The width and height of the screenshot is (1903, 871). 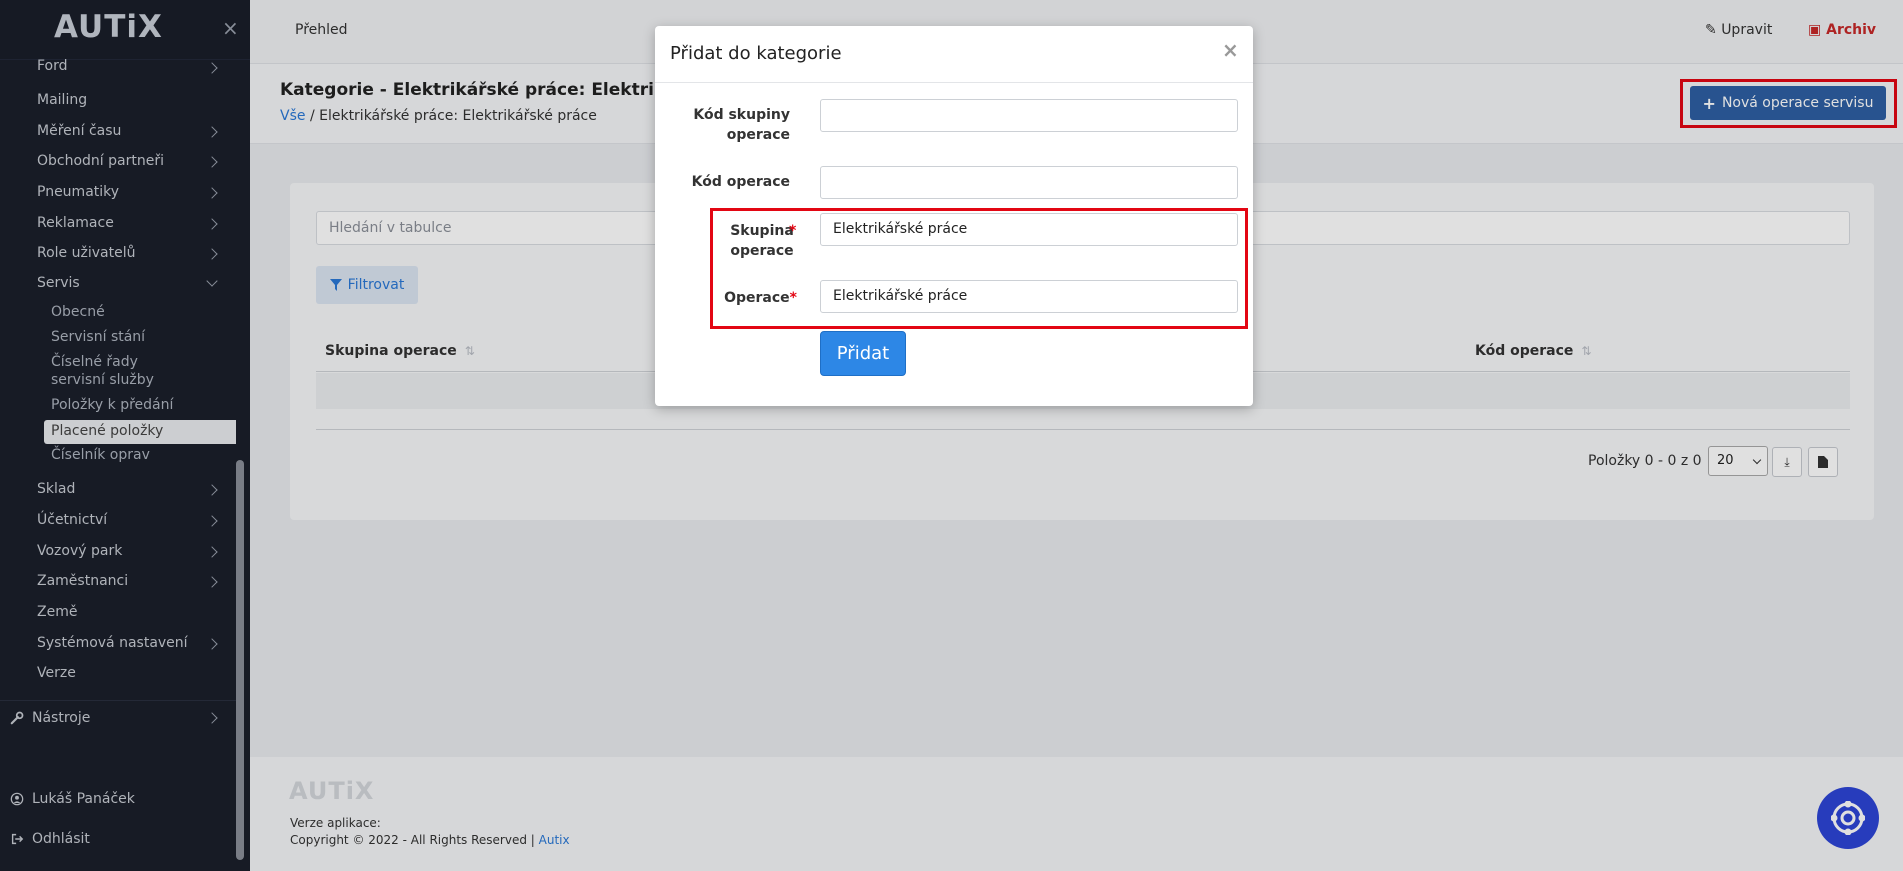 What do you see at coordinates (1029, 182) in the screenshot?
I see `kod-operace-input` at bounding box center [1029, 182].